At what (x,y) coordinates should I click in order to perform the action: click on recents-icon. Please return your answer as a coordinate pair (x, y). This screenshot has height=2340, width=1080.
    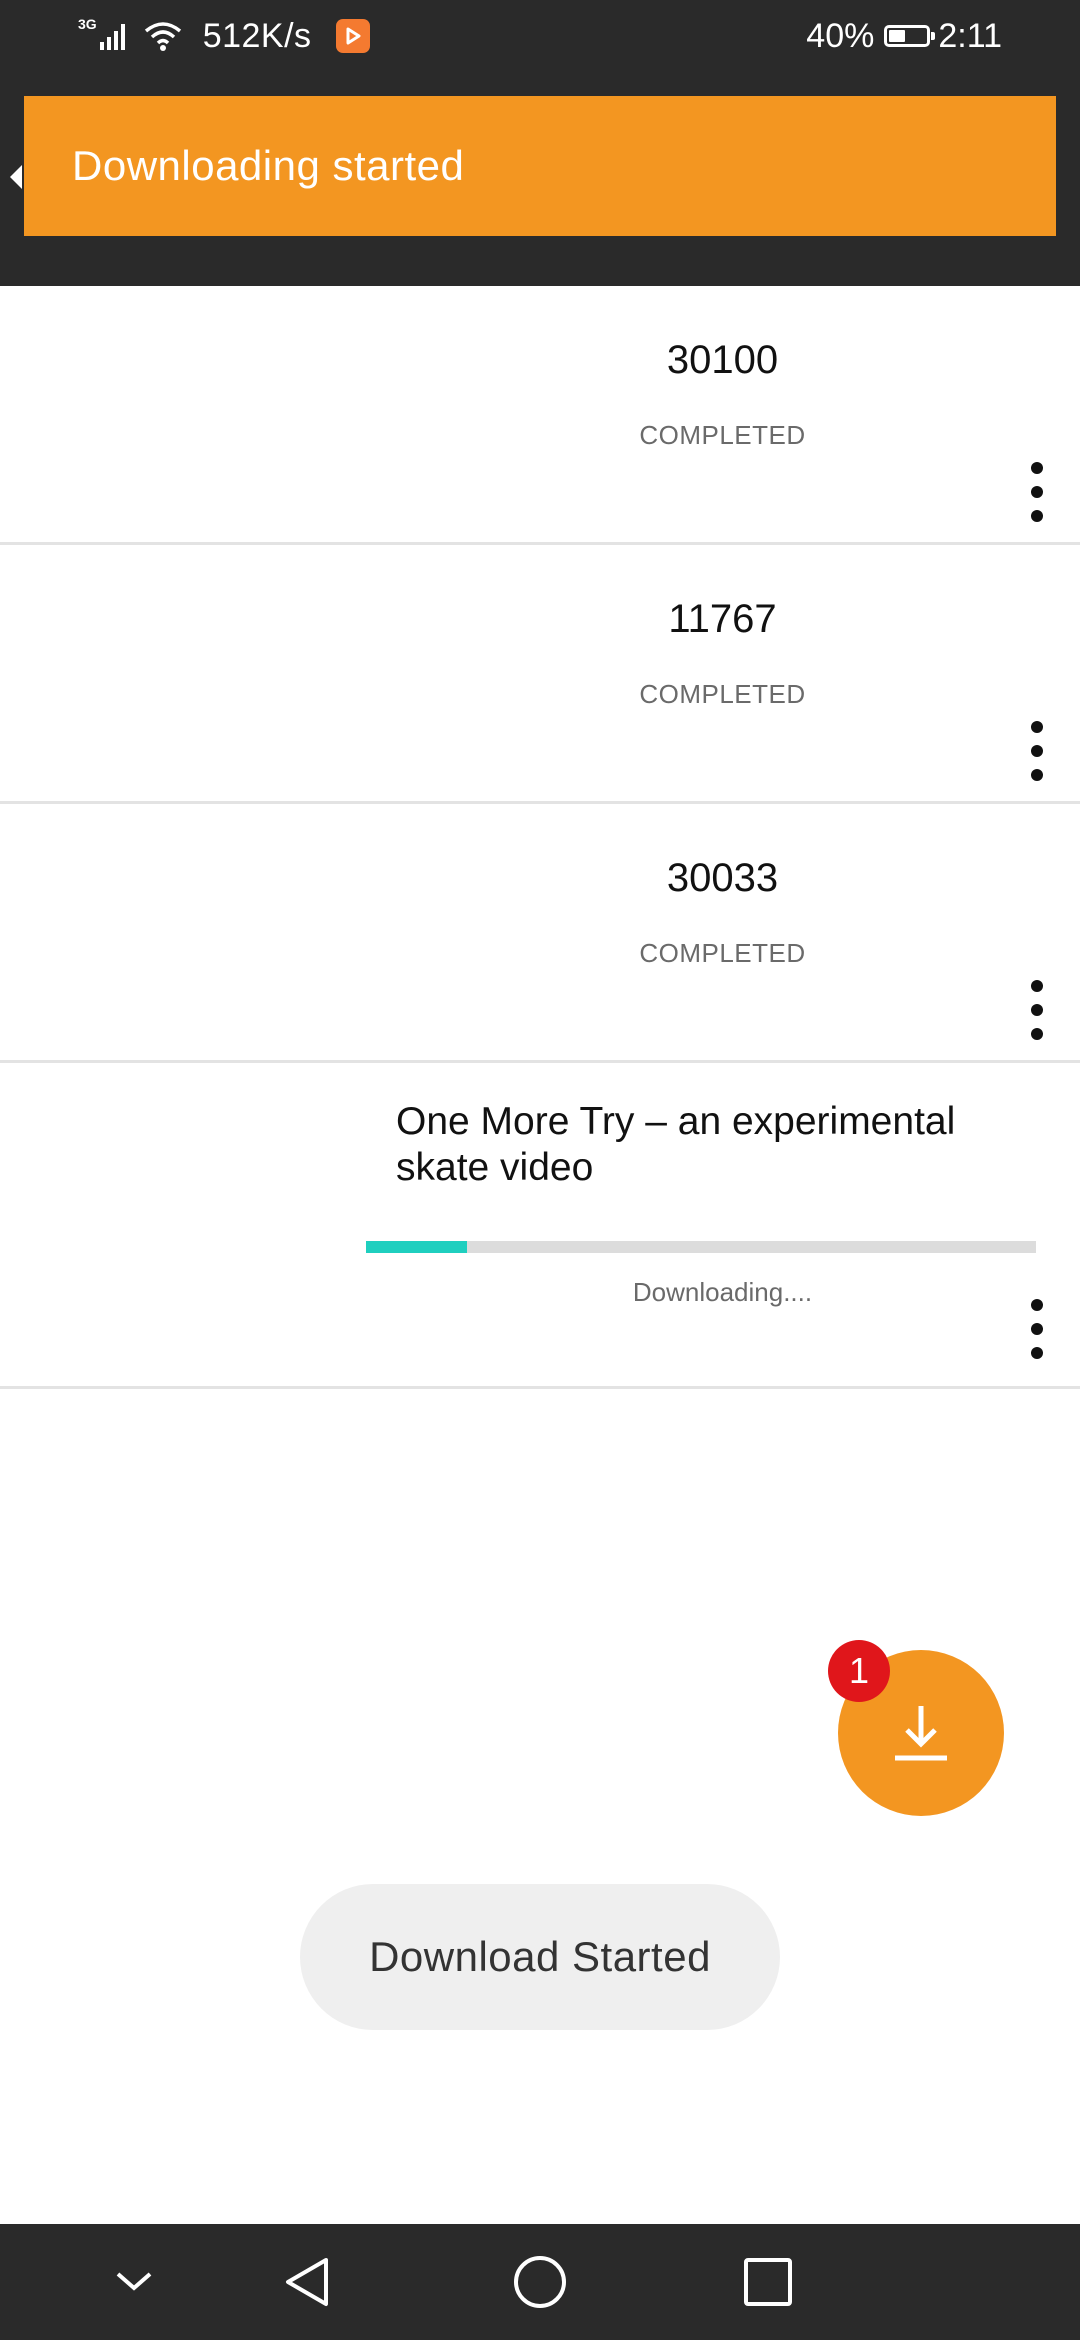
    Looking at the image, I should click on (768, 2282).